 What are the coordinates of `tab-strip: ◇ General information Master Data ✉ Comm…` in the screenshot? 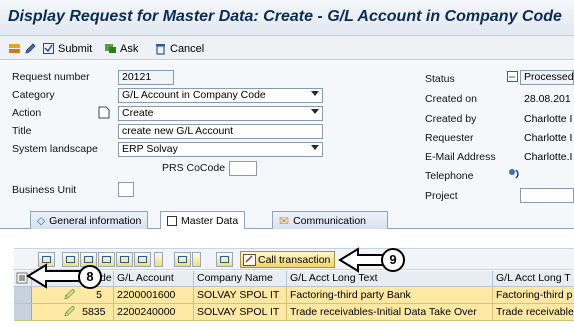 It's located at (287, 218).